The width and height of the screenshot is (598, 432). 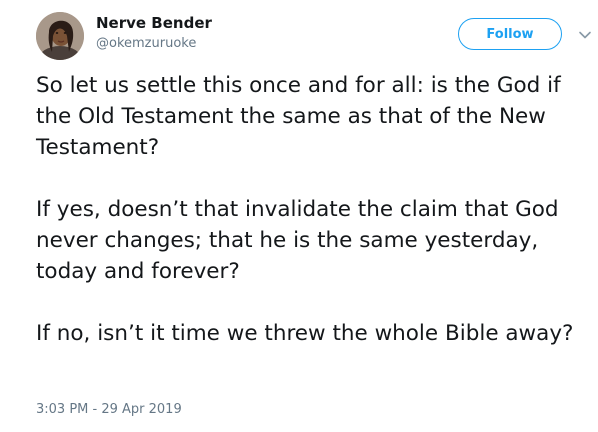 I want to click on display-name: Nerve Bender, so click(x=154, y=23).